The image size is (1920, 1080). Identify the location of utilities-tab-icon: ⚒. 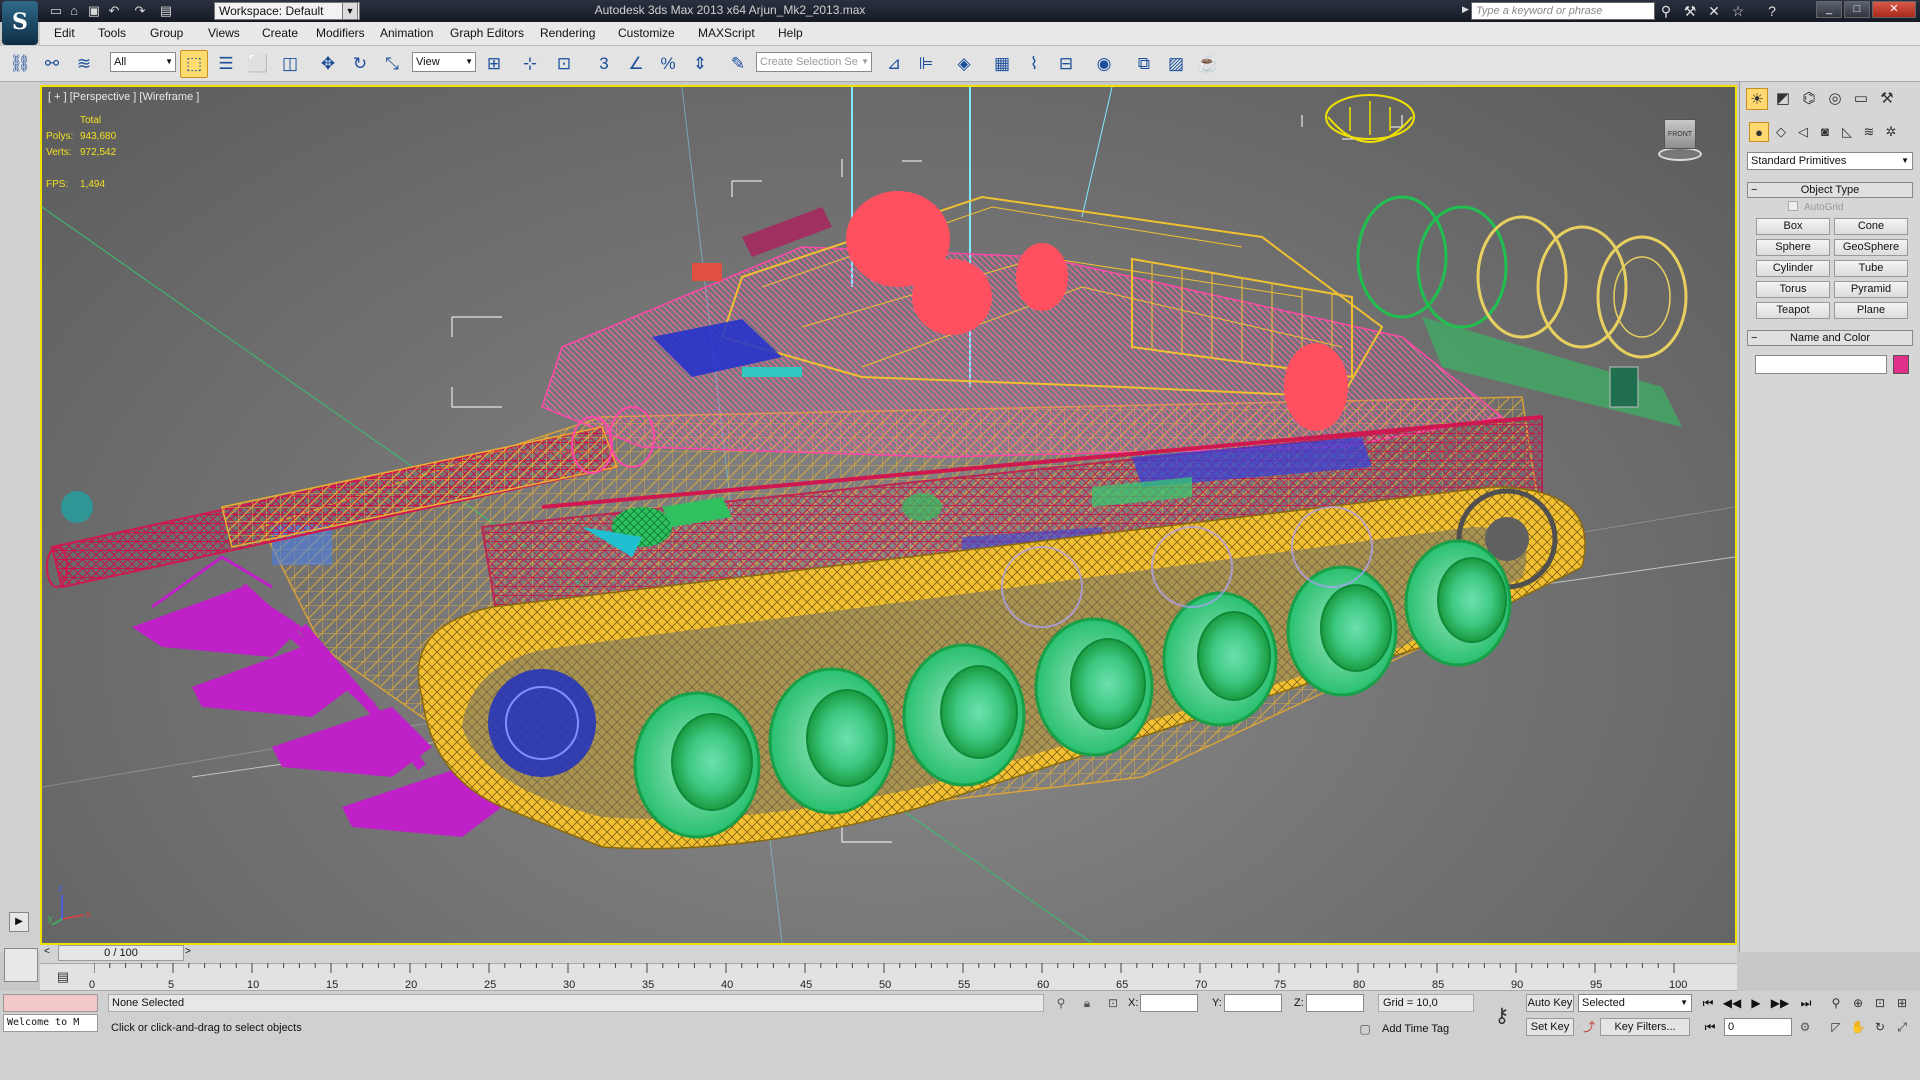
(1887, 99).